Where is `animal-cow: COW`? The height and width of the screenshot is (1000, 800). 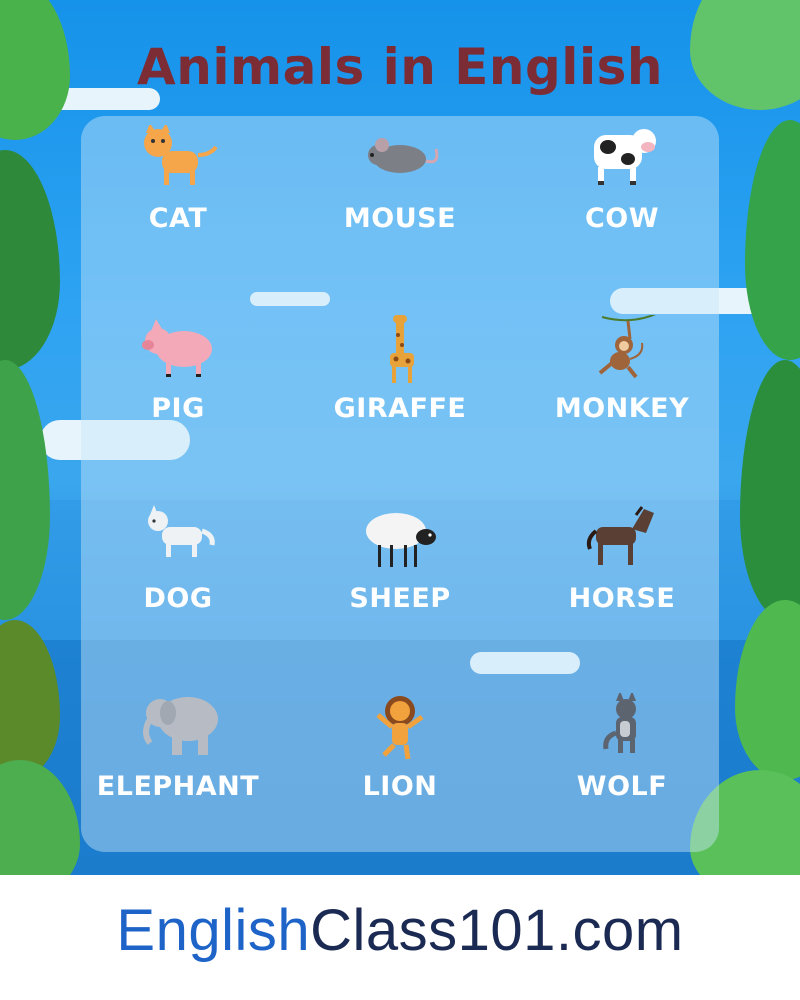
animal-cow: COW is located at coordinates (622, 190).